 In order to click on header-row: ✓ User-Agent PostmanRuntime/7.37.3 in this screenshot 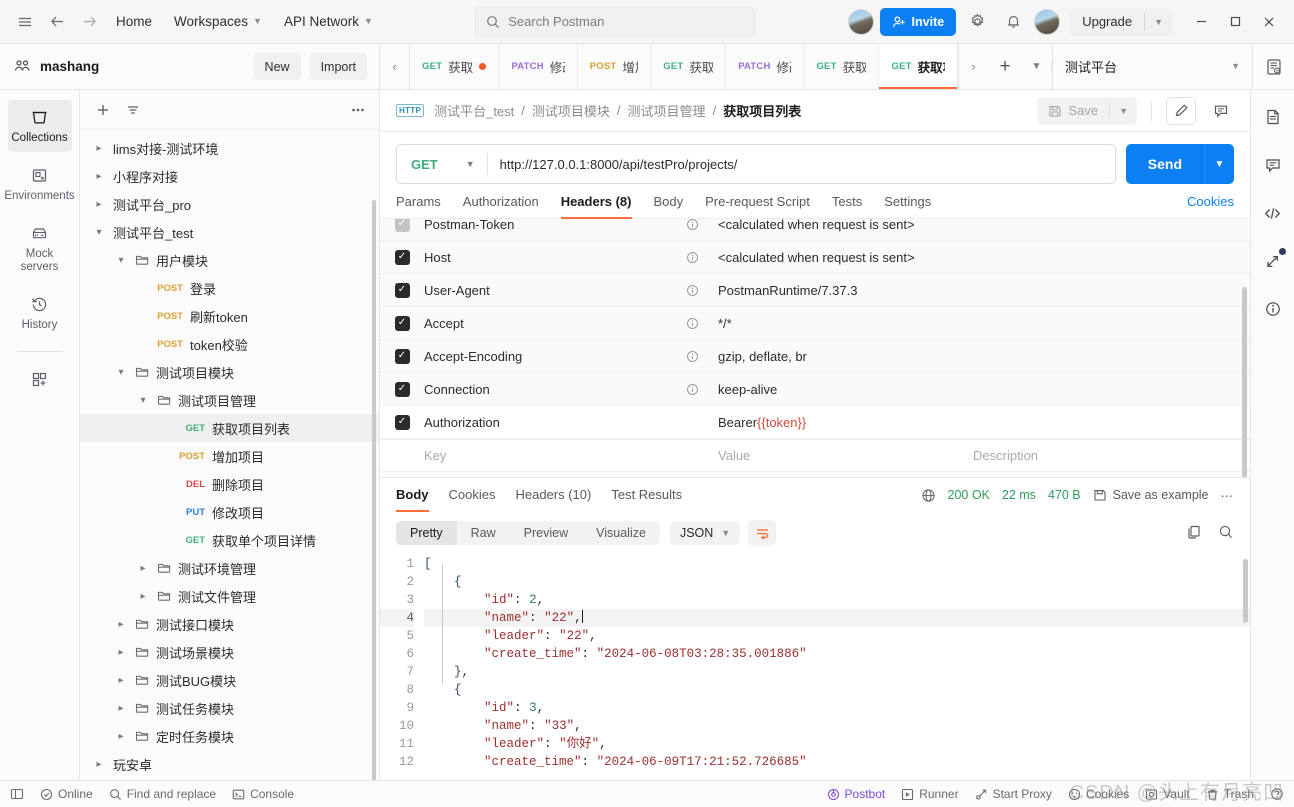, I will do `click(815, 290)`.